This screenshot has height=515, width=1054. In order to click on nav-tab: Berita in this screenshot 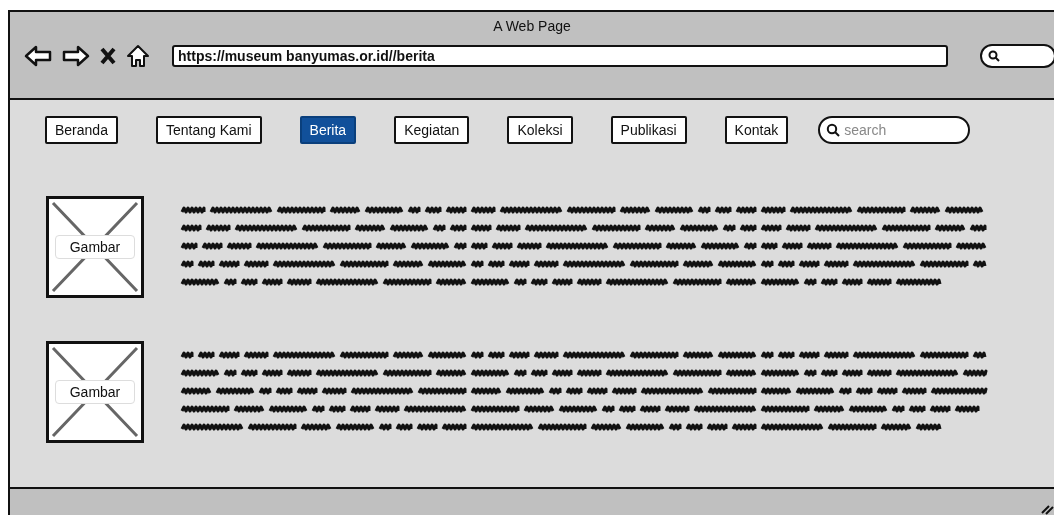, I will do `click(328, 130)`.